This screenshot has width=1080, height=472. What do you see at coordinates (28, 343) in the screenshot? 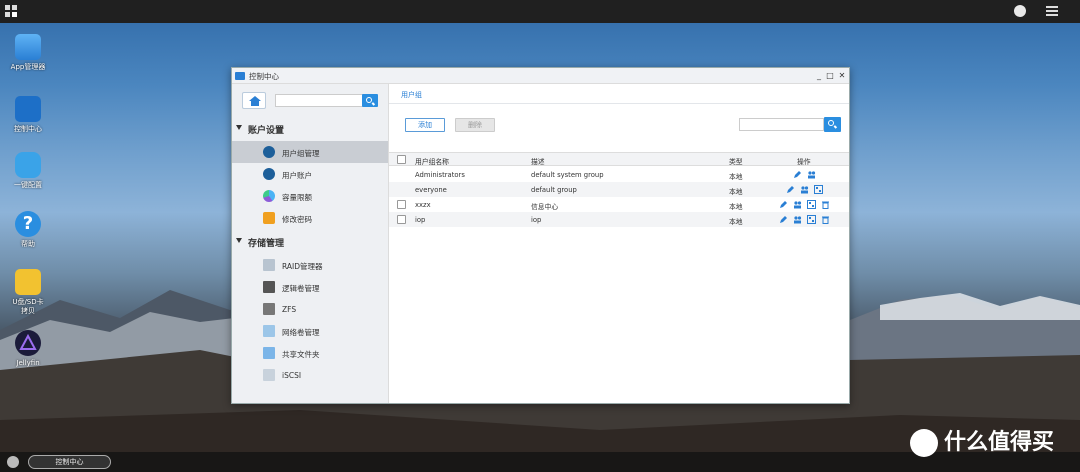
I see `jellyfin-icon` at bounding box center [28, 343].